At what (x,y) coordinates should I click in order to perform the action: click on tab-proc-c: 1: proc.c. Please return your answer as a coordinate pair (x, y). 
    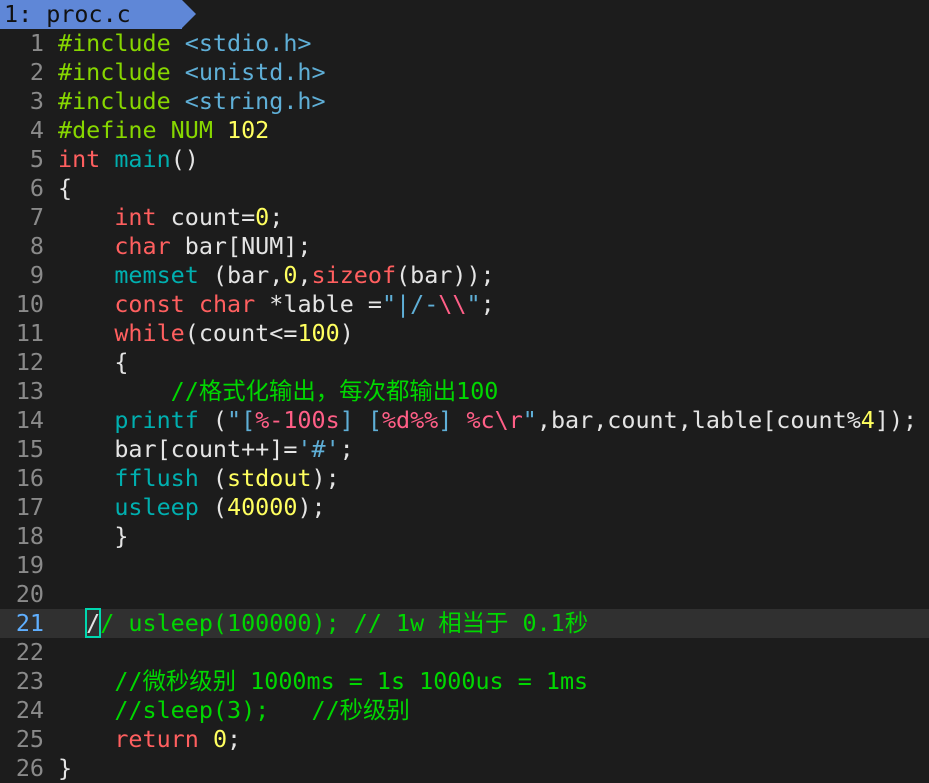
    Looking at the image, I should click on (98, 14).